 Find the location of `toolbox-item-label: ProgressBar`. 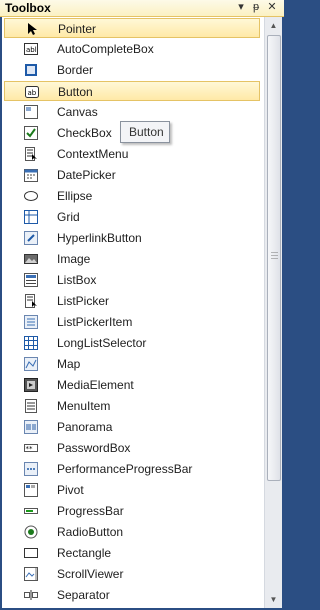

toolbox-item-label: ProgressBar is located at coordinates (90, 511).